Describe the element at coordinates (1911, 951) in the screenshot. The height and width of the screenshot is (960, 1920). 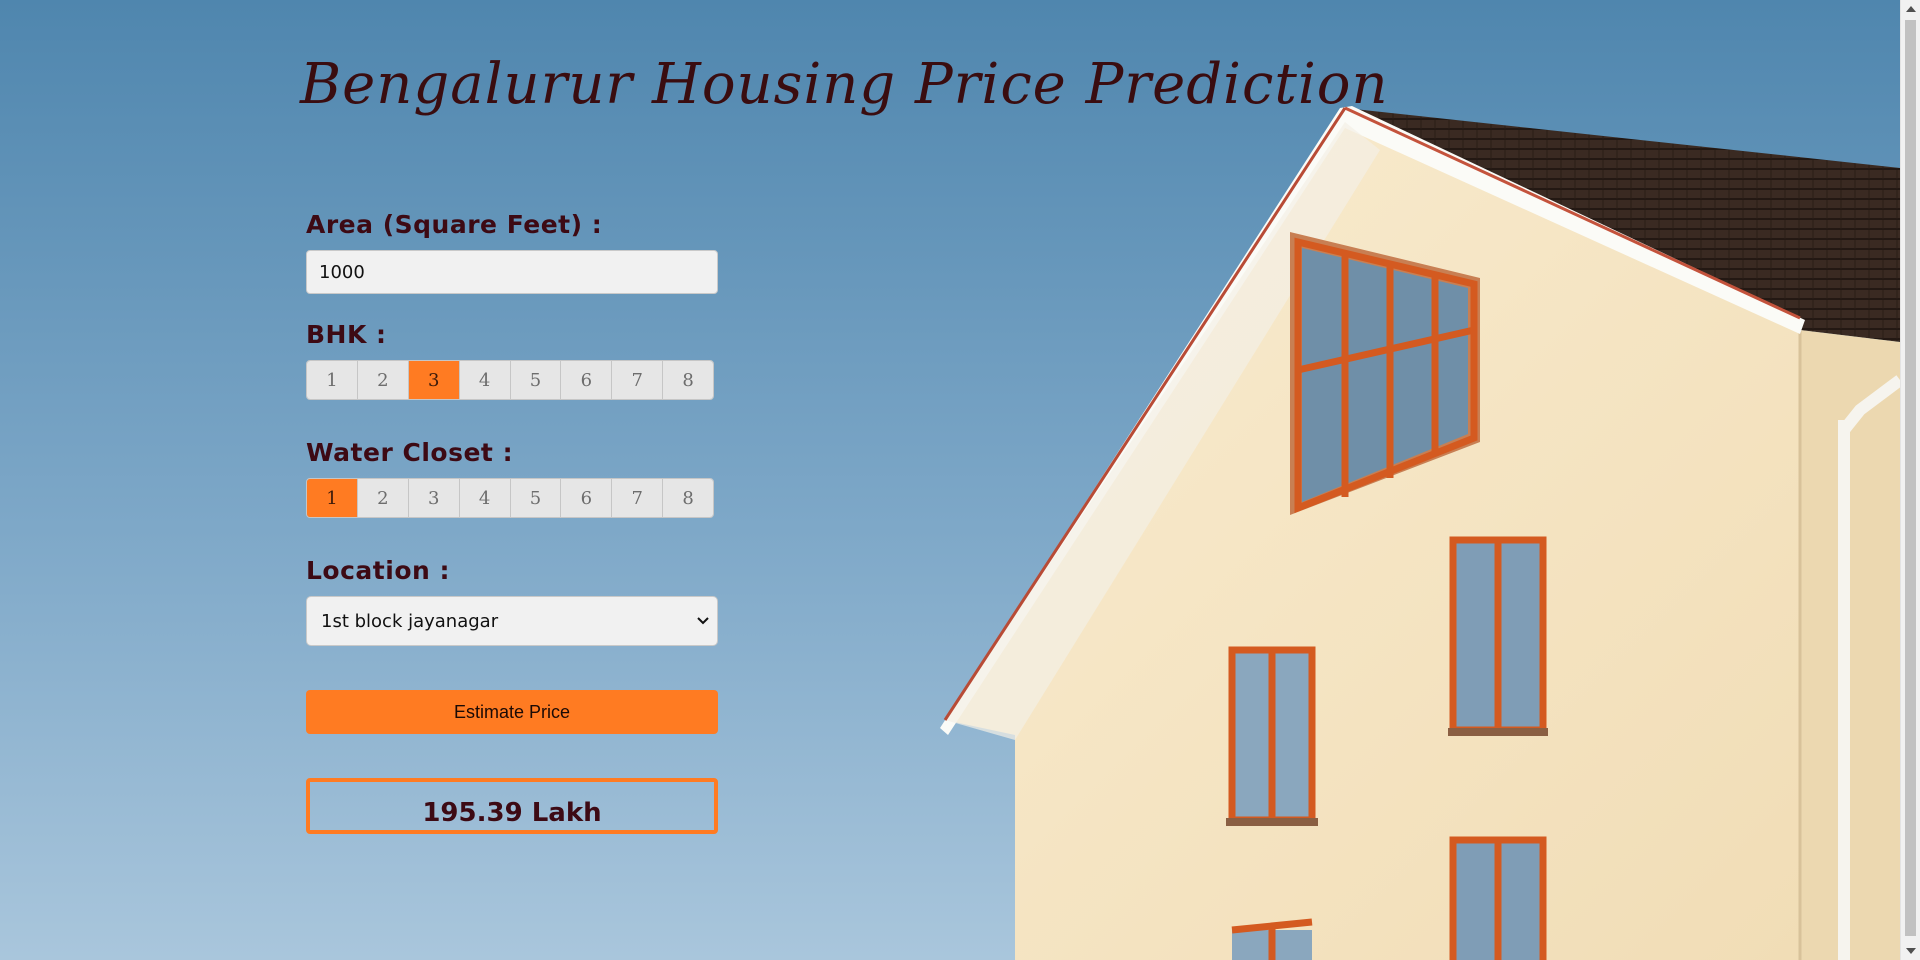
I see `scroll-down-arrow-icon` at that location.